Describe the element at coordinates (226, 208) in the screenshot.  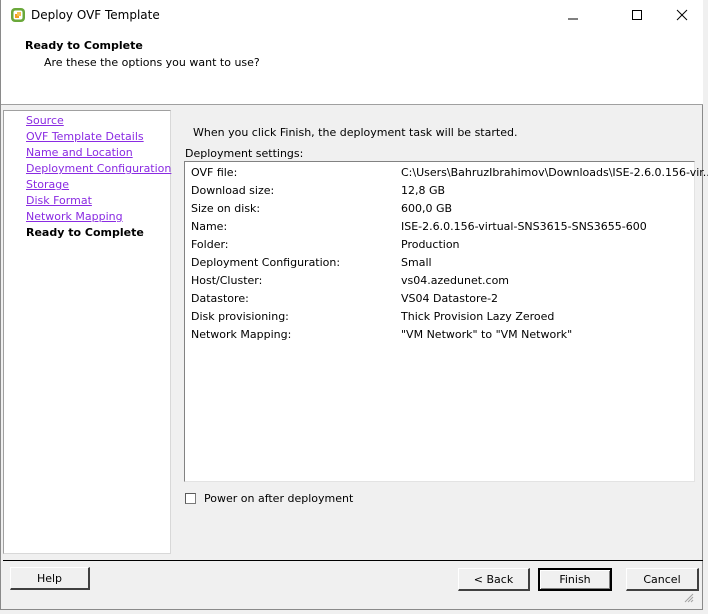
I see `setting-key: Size on disk:` at that location.